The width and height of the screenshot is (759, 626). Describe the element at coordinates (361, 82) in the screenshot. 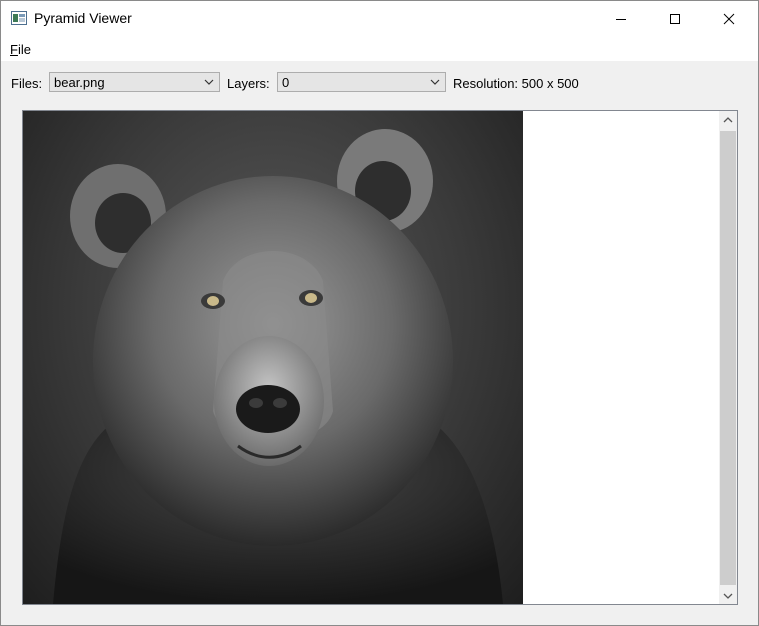

I see `layers-combobox: 0` at that location.